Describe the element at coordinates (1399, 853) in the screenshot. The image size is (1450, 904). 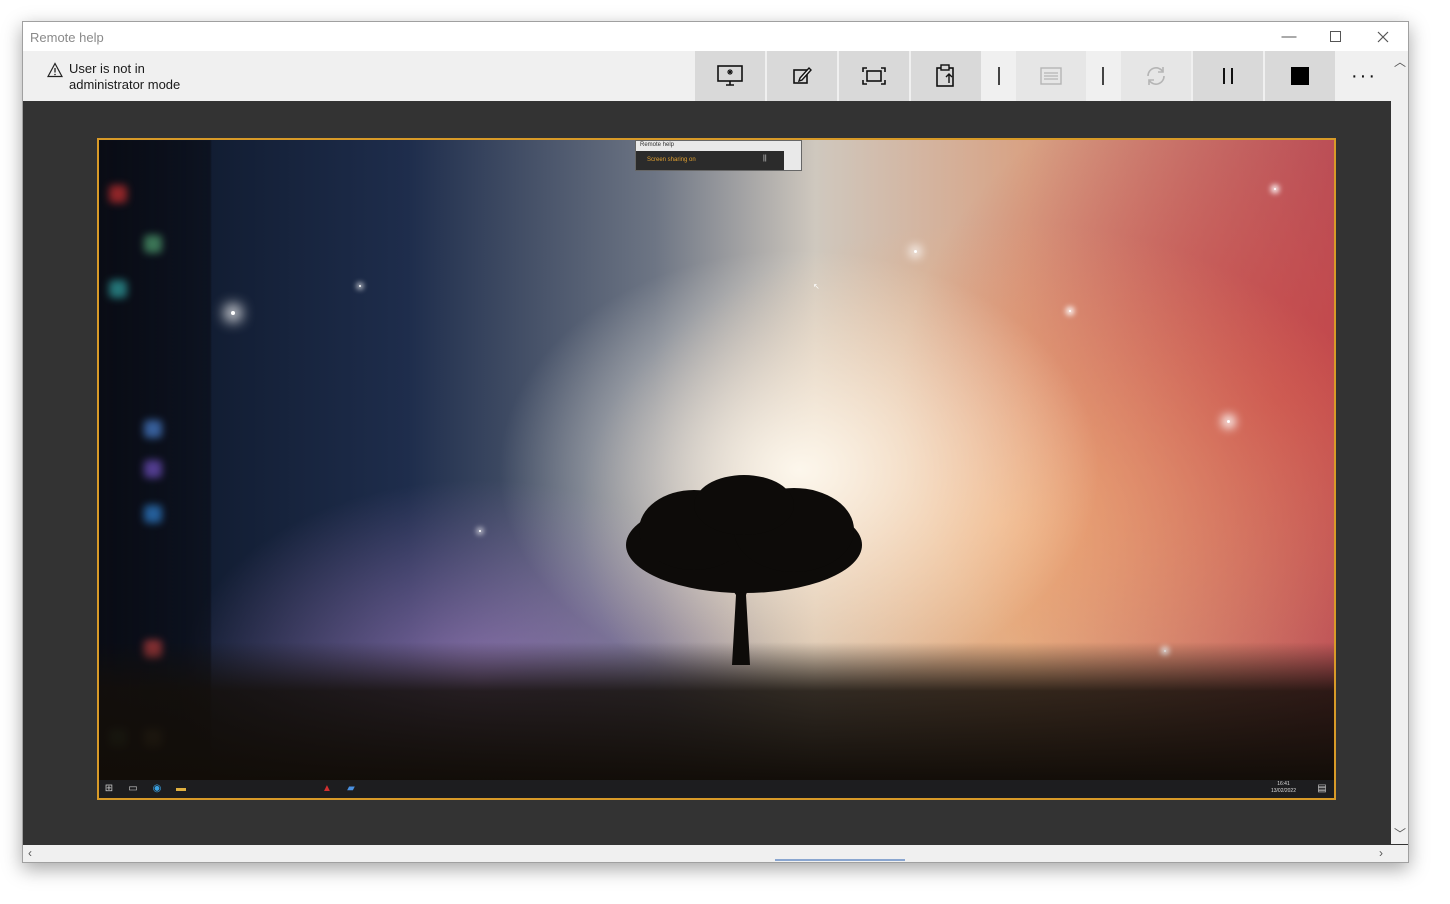
I see `scrollbar-corner` at that location.